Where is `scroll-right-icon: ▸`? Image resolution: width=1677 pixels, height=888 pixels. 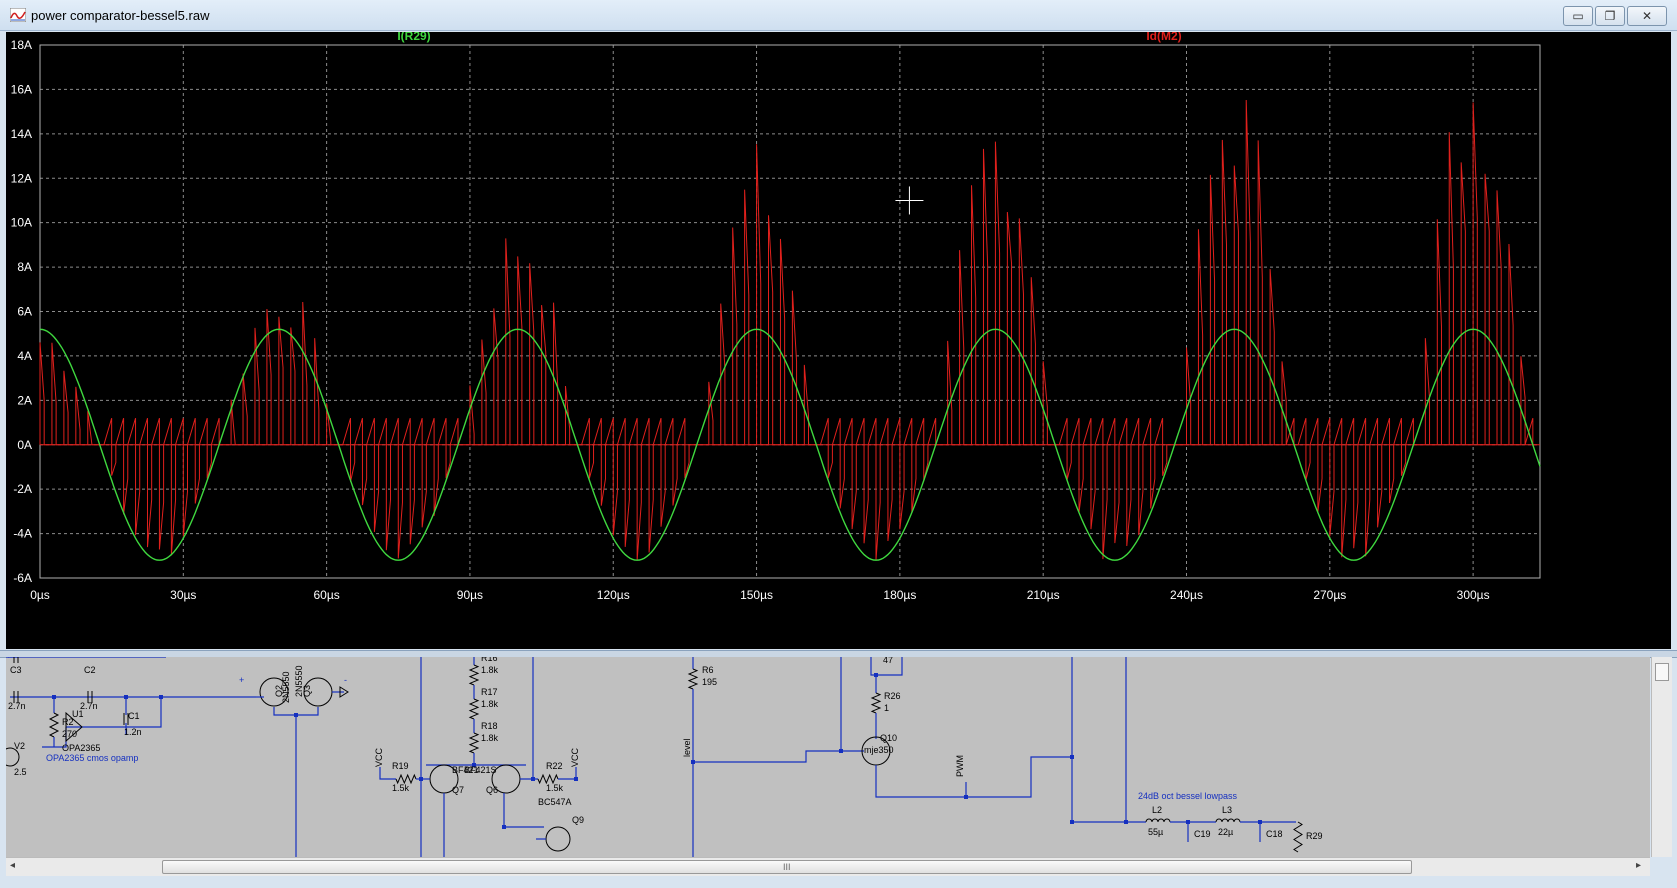
scroll-right-icon: ▸ is located at coordinates (1638, 865).